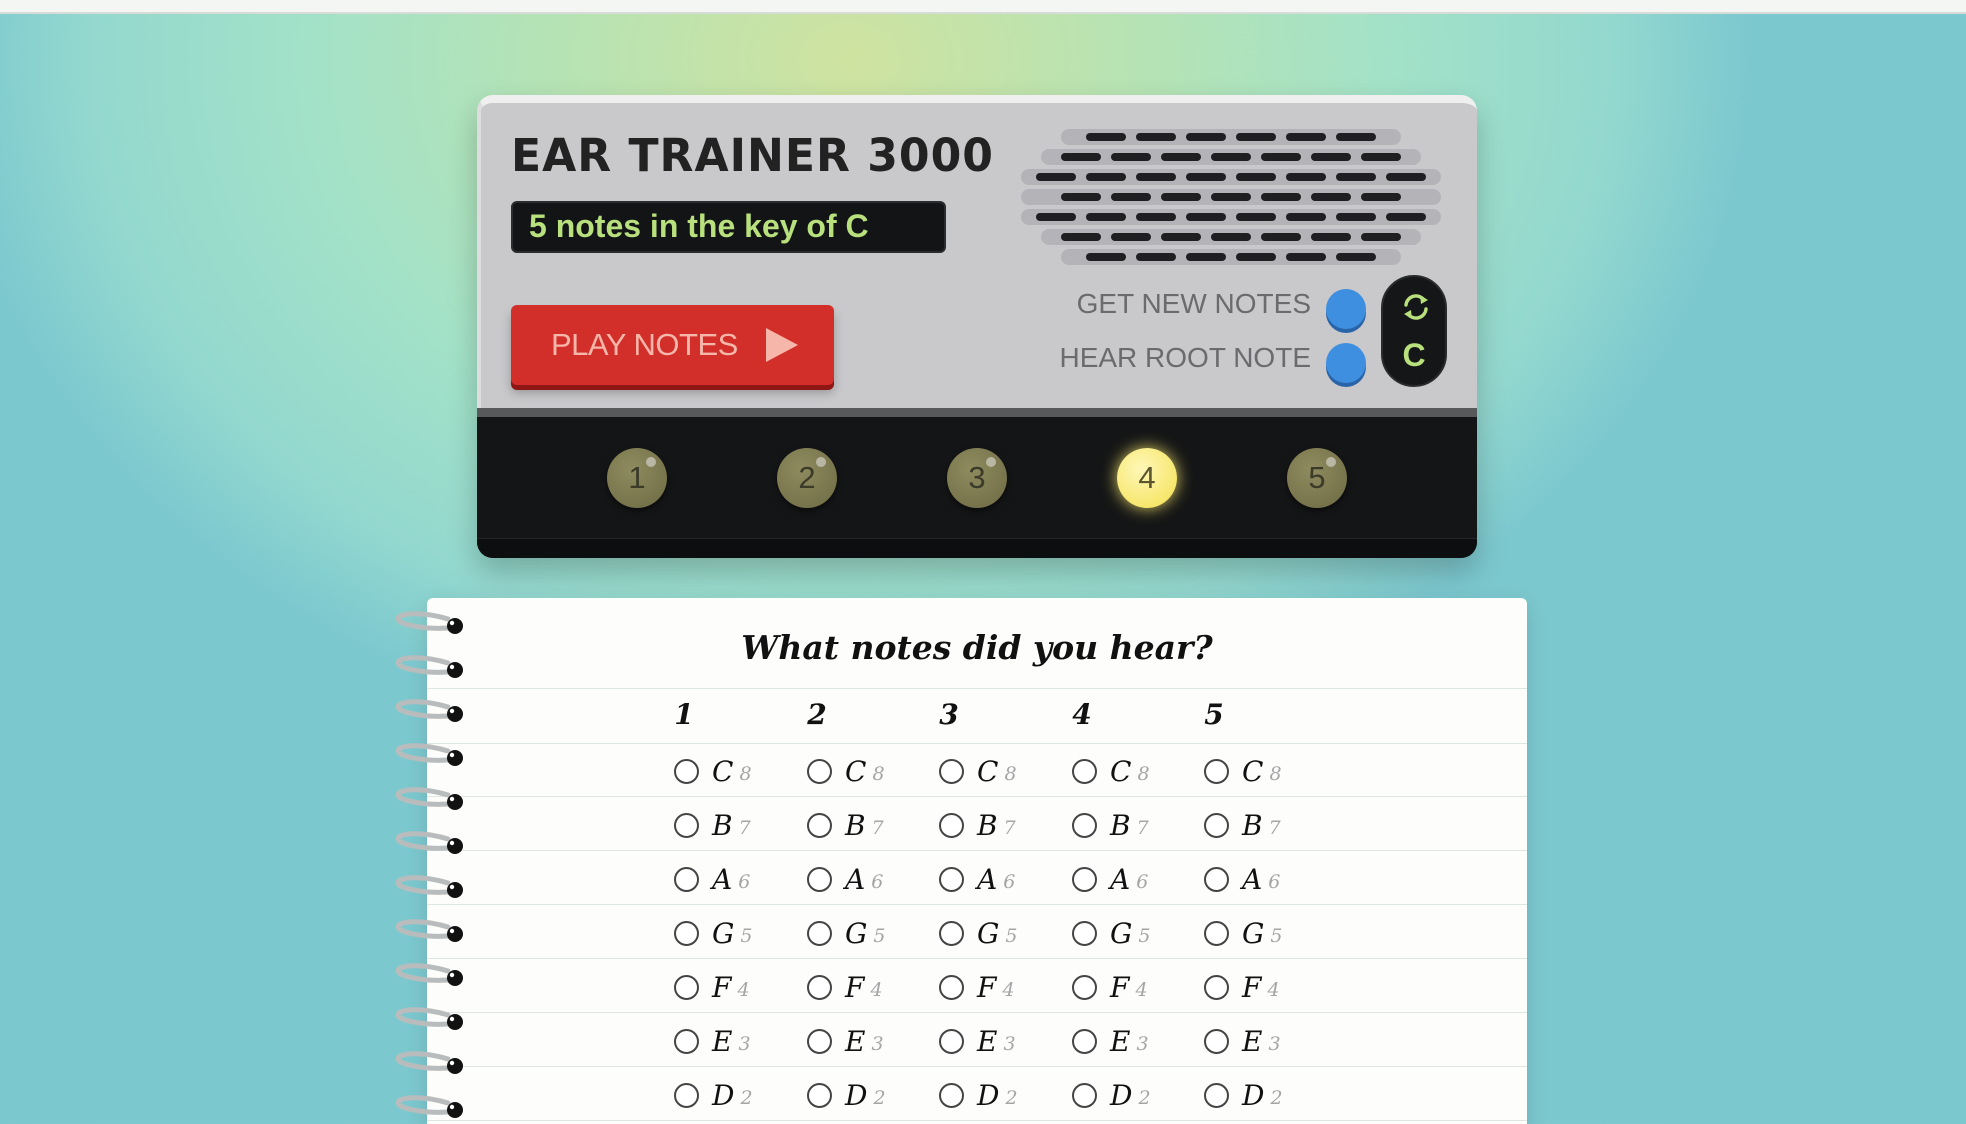  Describe the element at coordinates (728, 227) in the screenshot. I see `status-display: 5 notes in the key of C` at that location.